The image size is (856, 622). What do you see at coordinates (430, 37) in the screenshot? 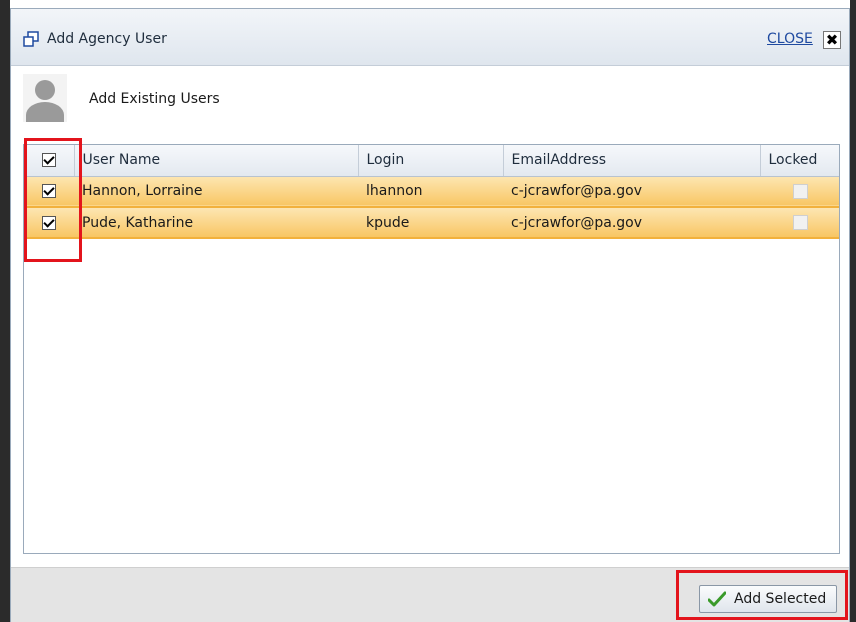
I see `dialog-titlebar: Add Agency User CLOSE ✖` at bounding box center [430, 37].